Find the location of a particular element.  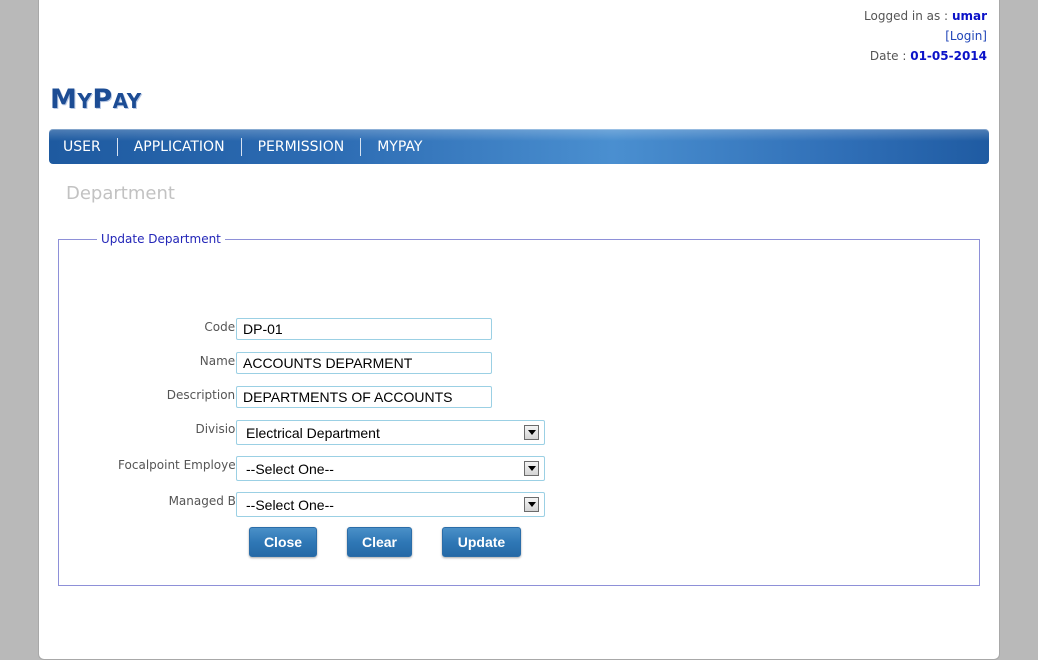

code-row: Code : is located at coordinates (519, 331).